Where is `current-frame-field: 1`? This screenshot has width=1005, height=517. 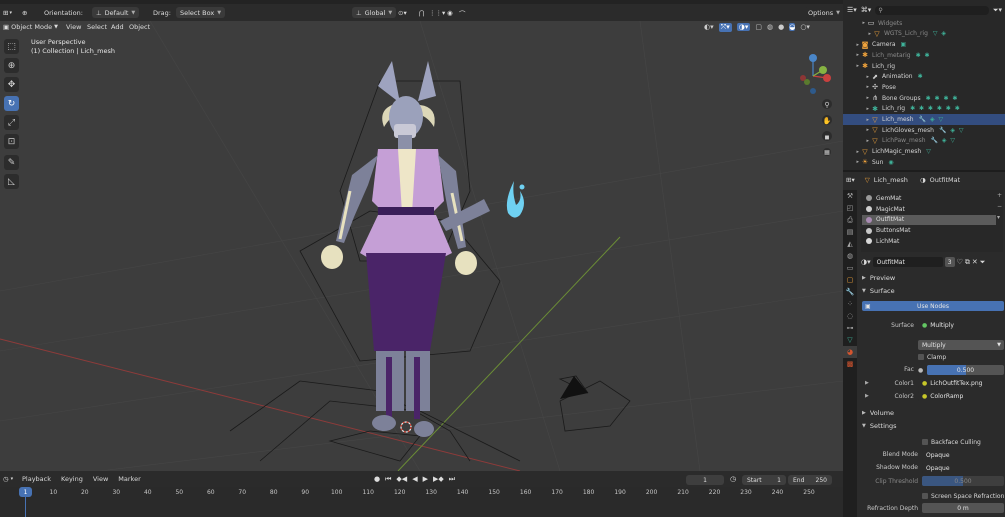
current-frame-field: 1 is located at coordinates (705, 480).